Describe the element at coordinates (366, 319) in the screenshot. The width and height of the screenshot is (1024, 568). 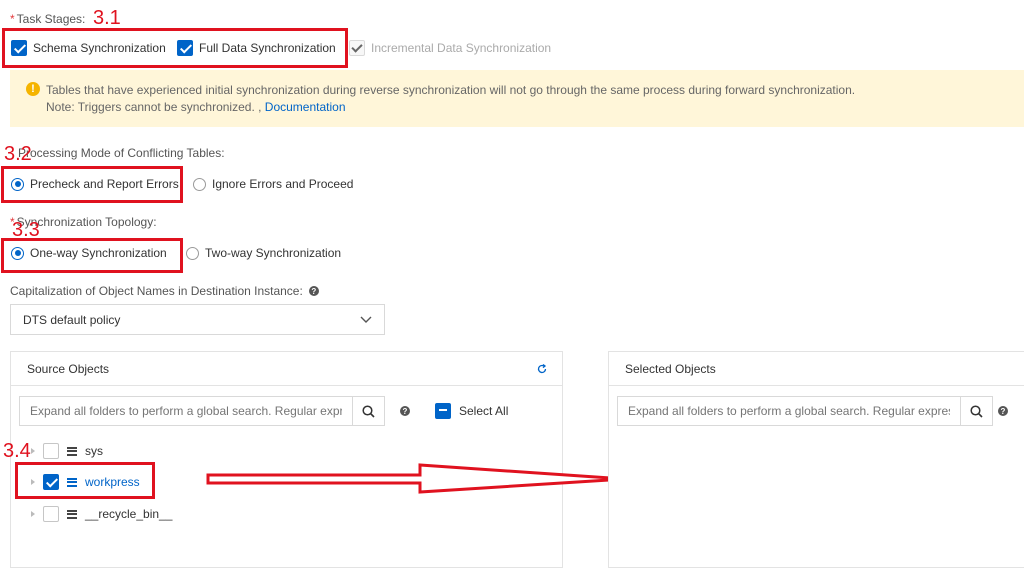
I see `chevron-down-icon` at that location.